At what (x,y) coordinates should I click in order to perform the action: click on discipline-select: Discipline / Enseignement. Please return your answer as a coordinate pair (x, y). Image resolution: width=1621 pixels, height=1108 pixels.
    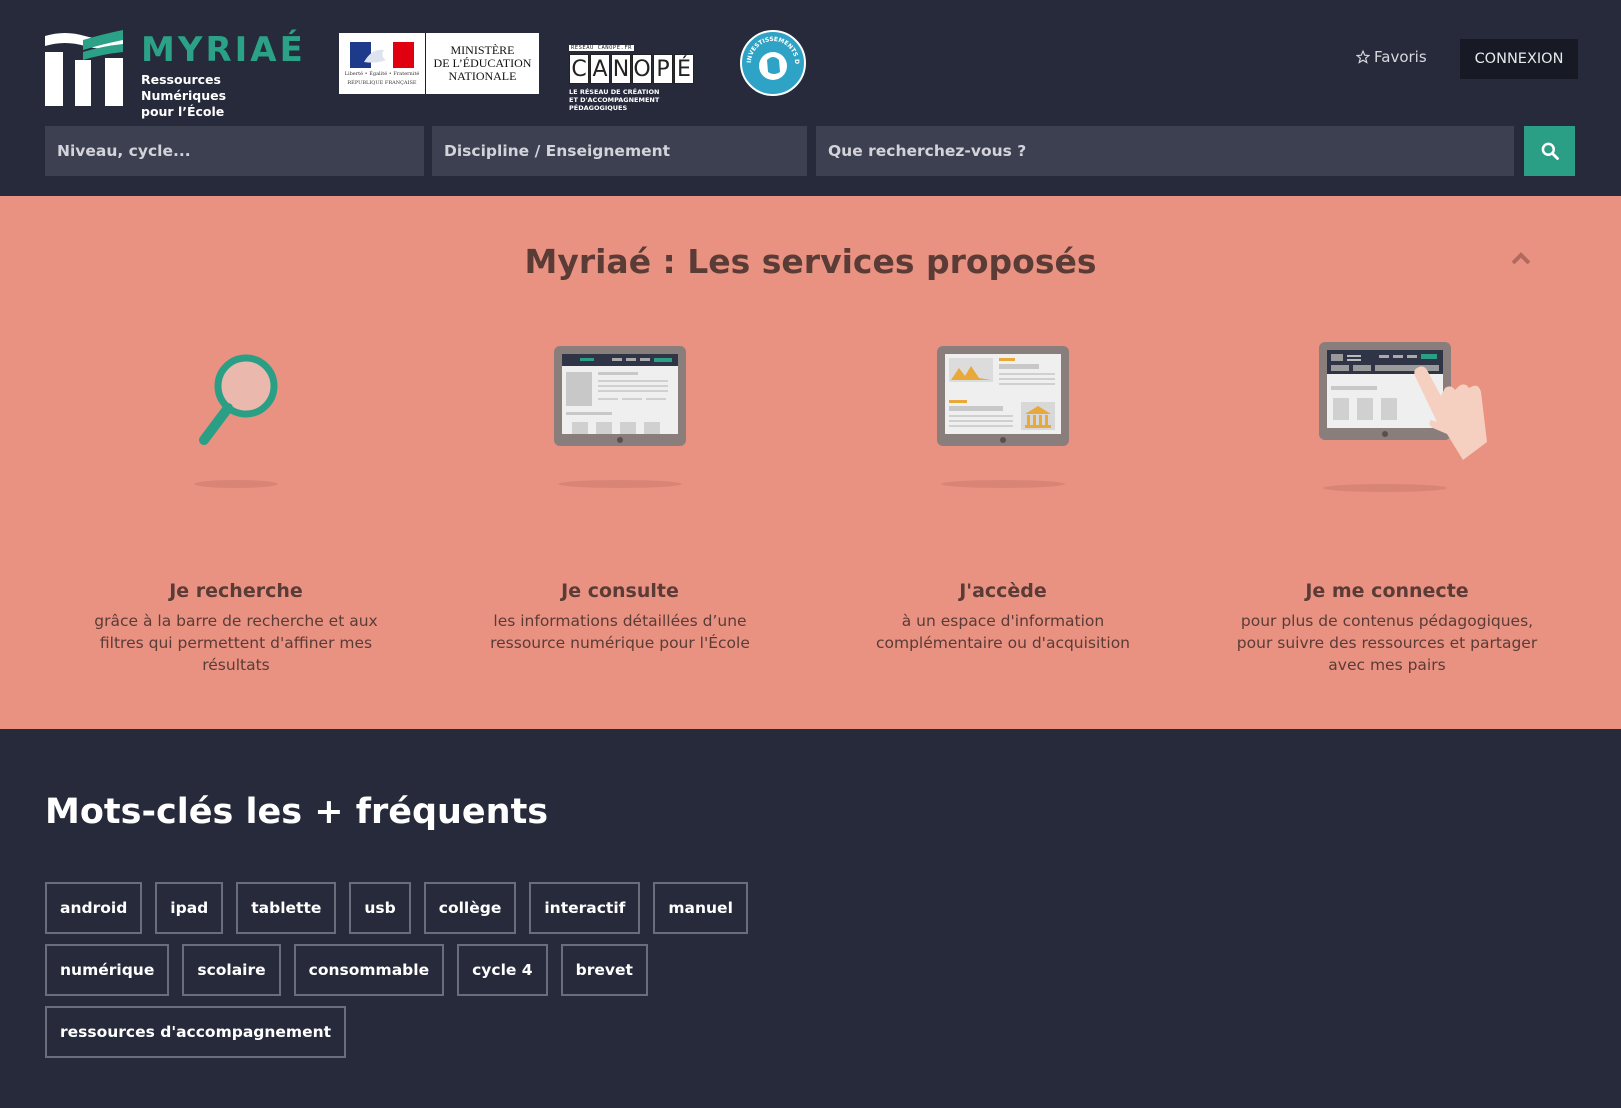
    Looking at the image, I should click on (619, 151).